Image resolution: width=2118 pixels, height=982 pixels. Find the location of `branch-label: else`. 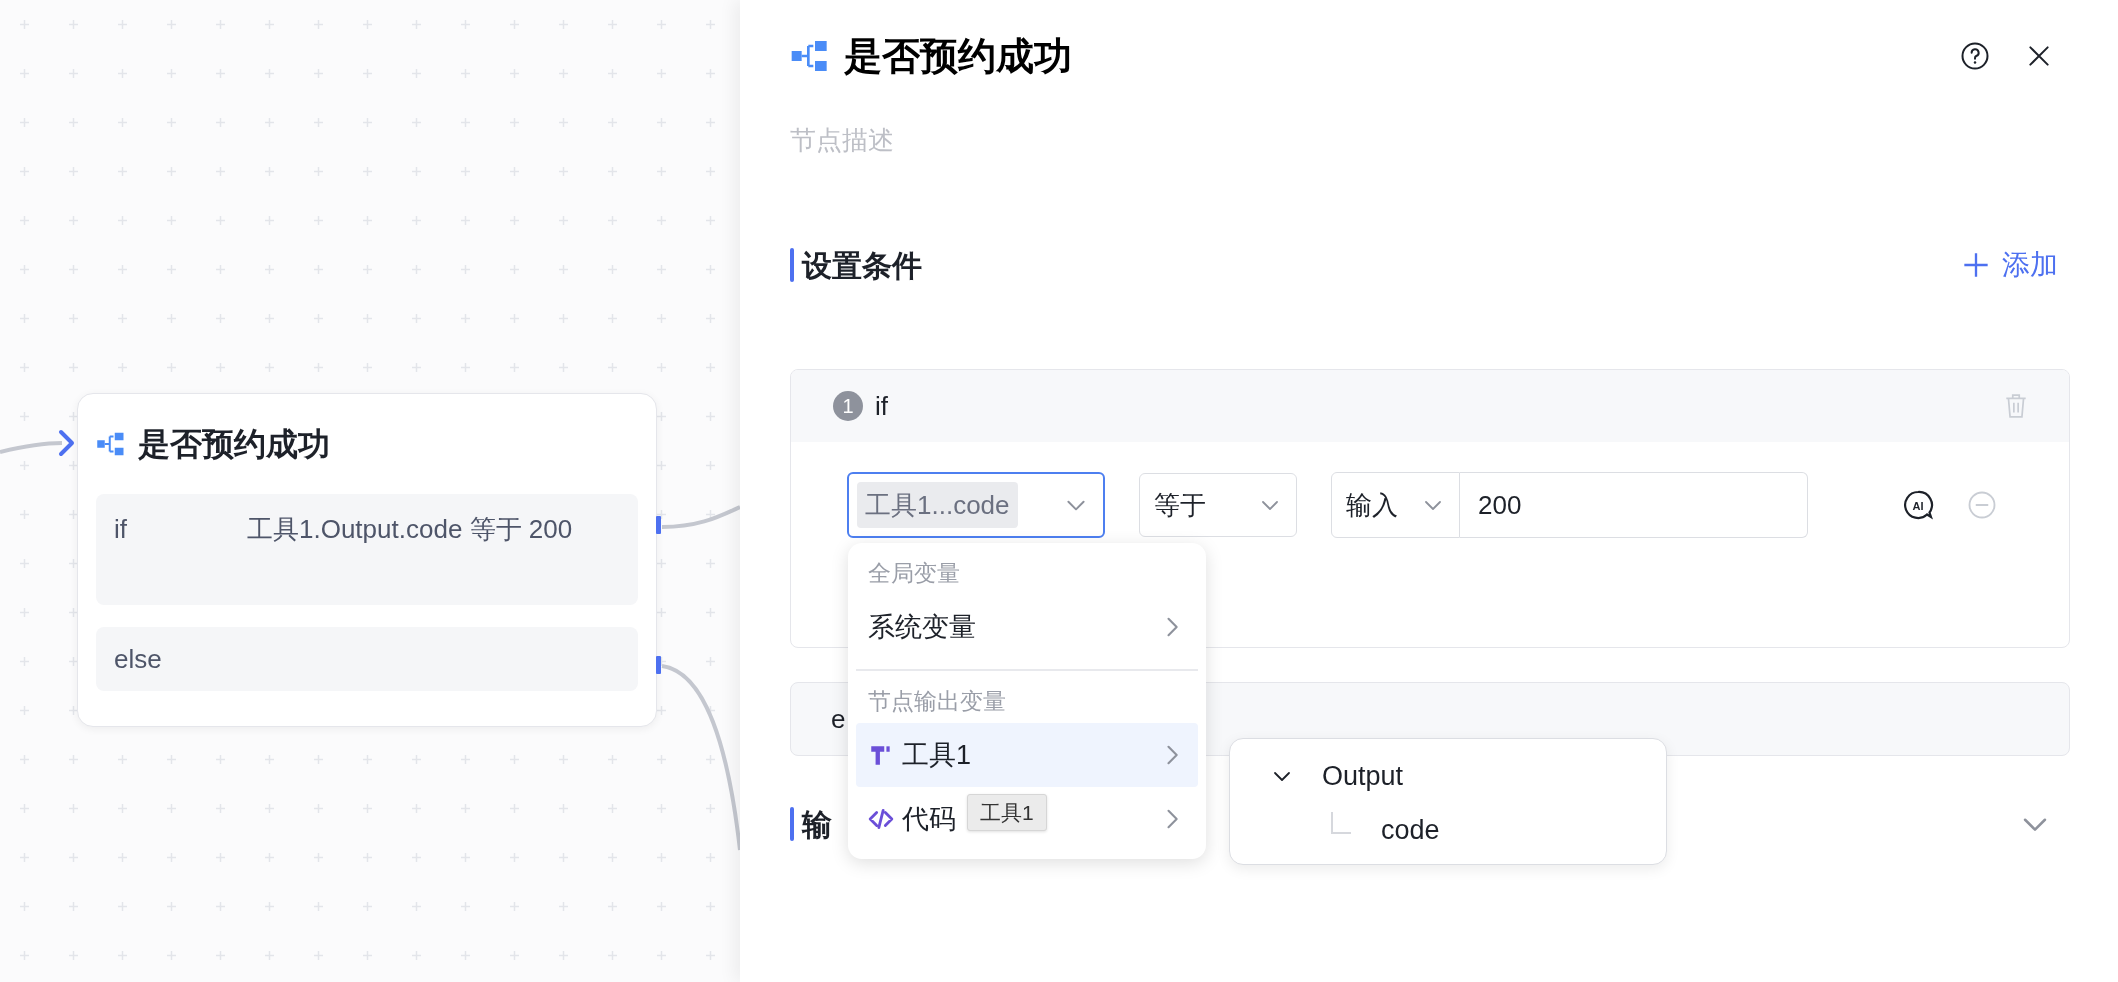

branch-label: else is located at coordinates (138, 659).